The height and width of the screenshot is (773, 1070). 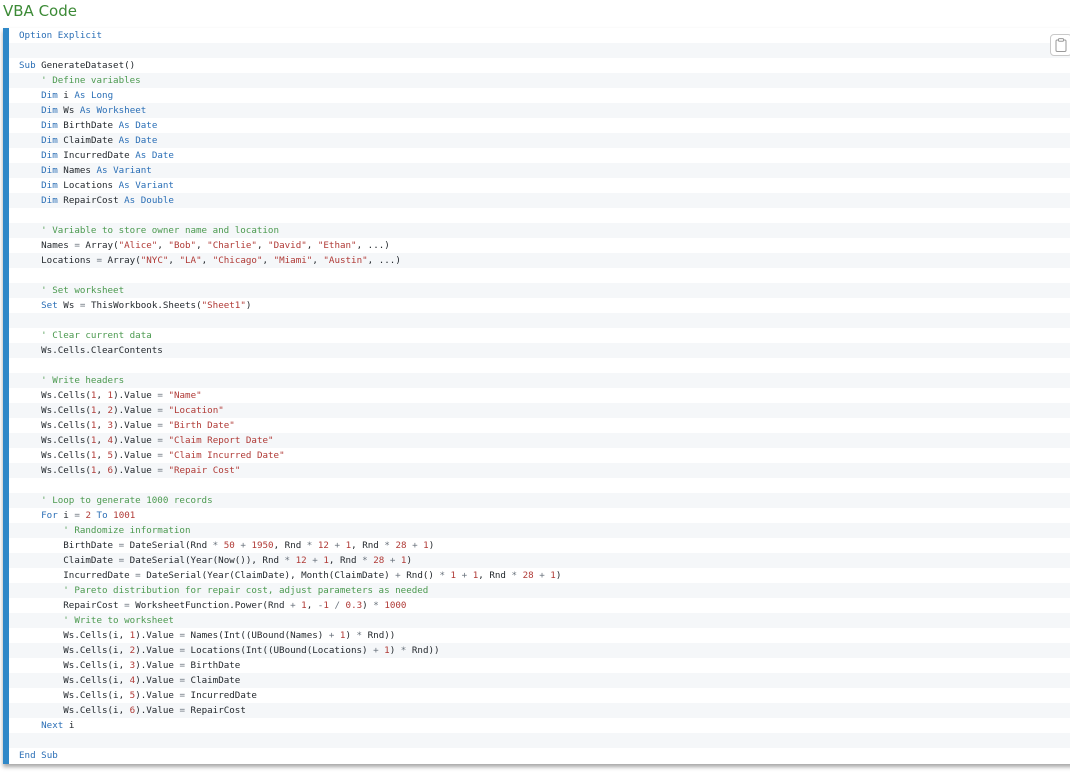 What do you see at coordinates (77, 95) in the screenshot?
I see `code-line: Dim i As Long` at bounding box center [77, 95].